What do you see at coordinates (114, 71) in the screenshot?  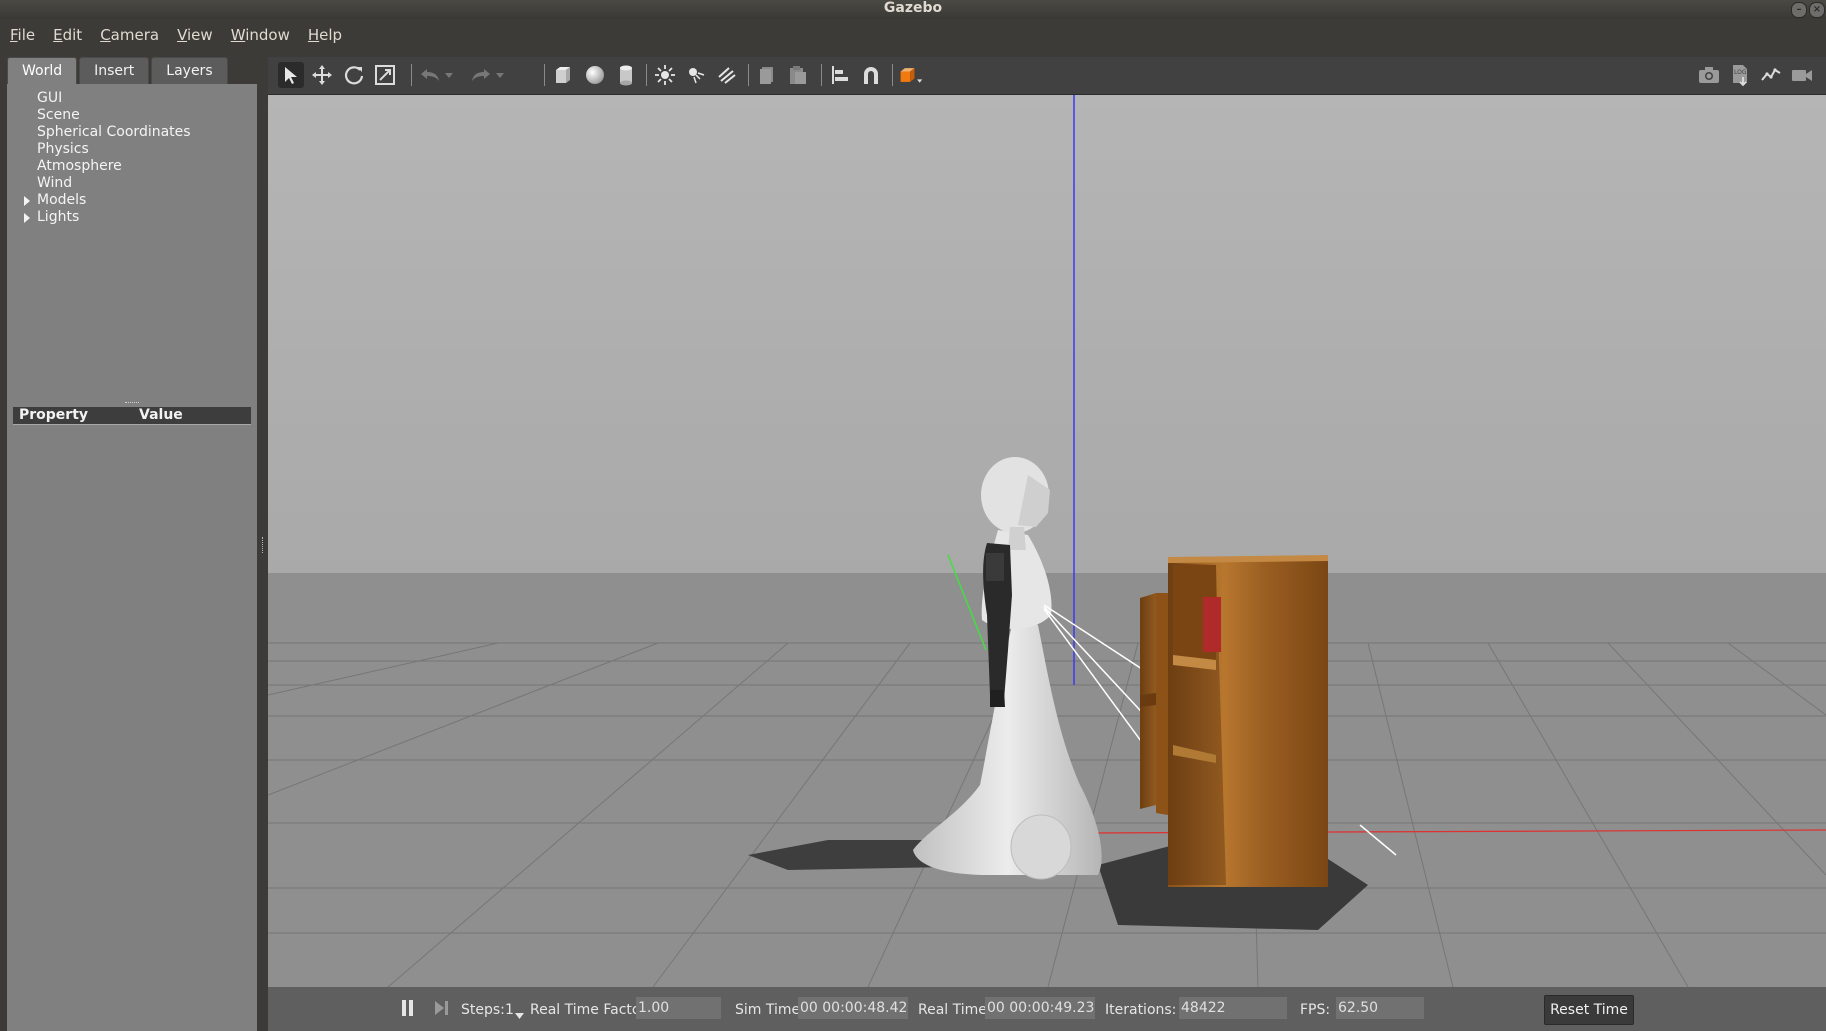 I see `tab-insert: Insert` at bounding box center [114, 71].